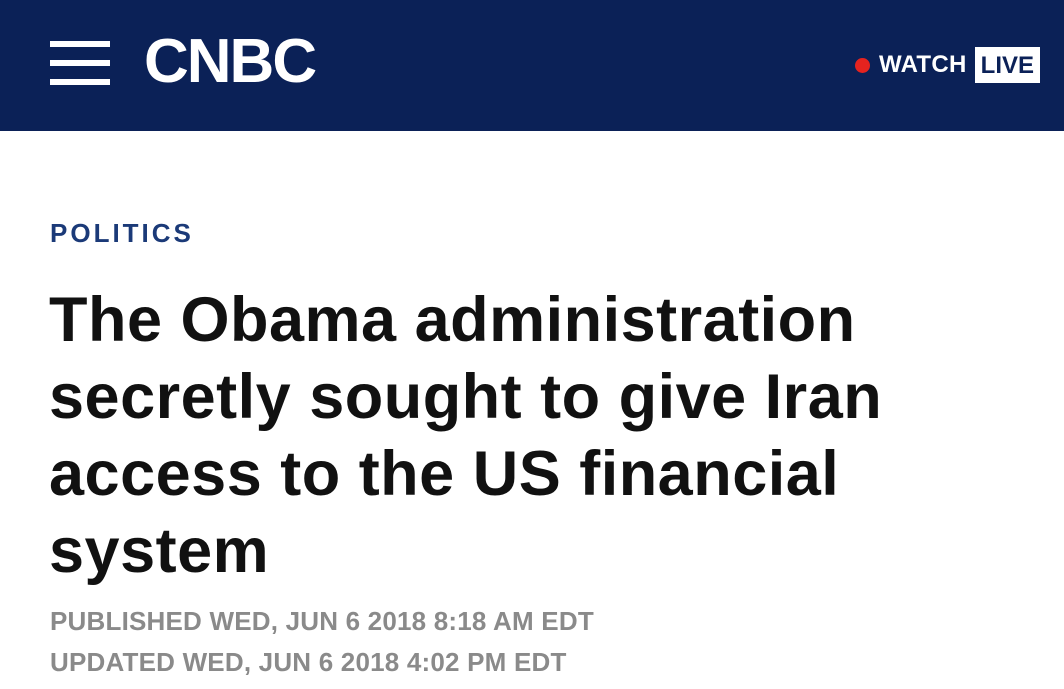  I want to click on hamburger-menu-icon, so click(80, 64).